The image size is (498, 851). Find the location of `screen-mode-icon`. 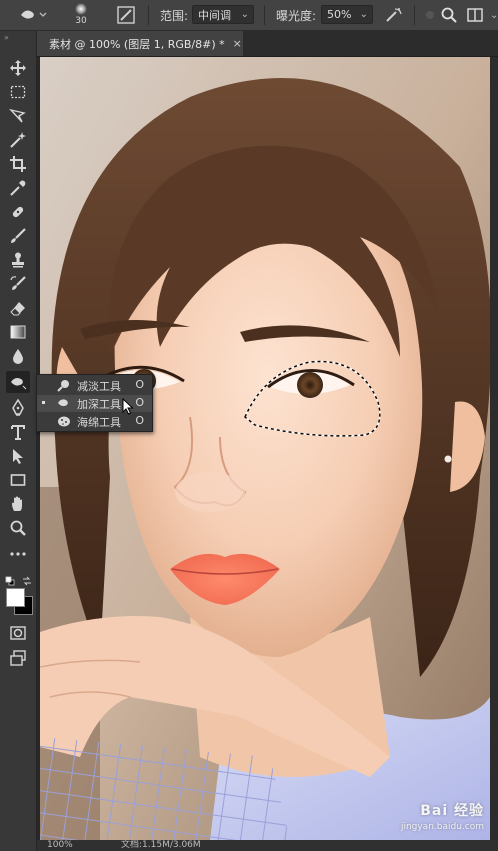

screen-mode-icon is located at coordinates (18, 658).